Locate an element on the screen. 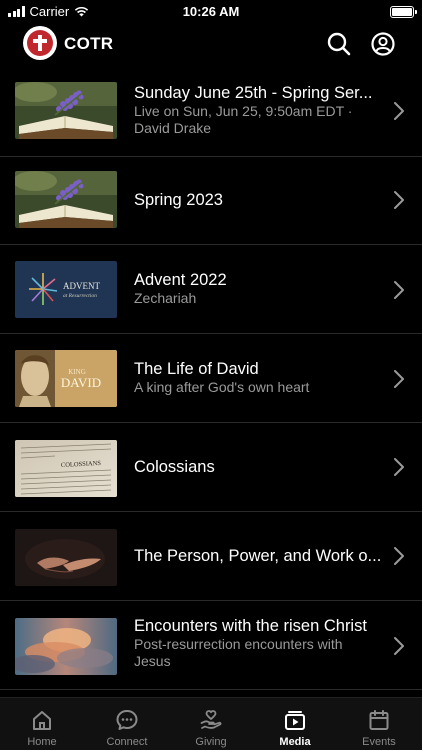 This screenshot has width=422, height=750. media-item-text: Spring 2023 is located at coordinates (259, 200).